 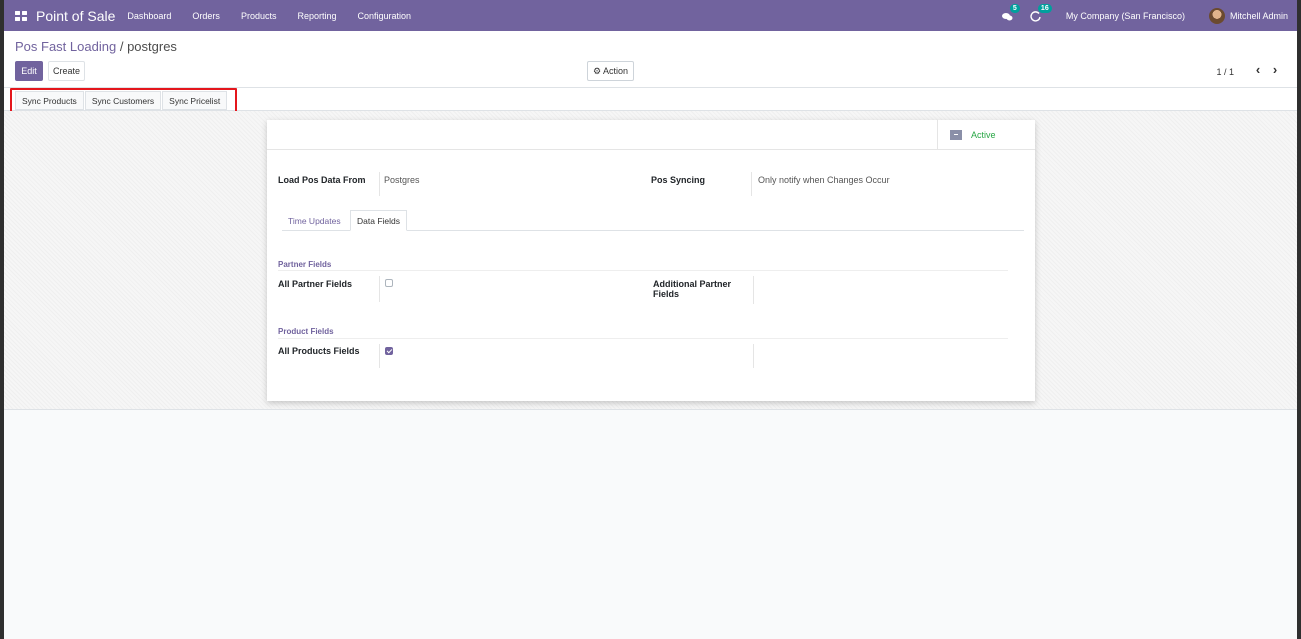 I want to click on messaging-icon: 5, so click(x=1010, y=12).